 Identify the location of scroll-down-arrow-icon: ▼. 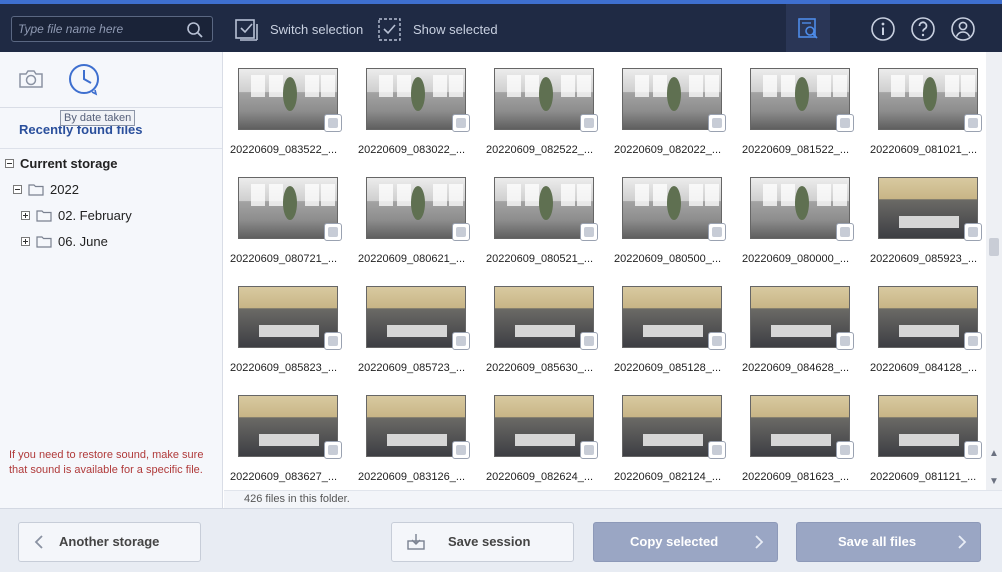
(994, 481).